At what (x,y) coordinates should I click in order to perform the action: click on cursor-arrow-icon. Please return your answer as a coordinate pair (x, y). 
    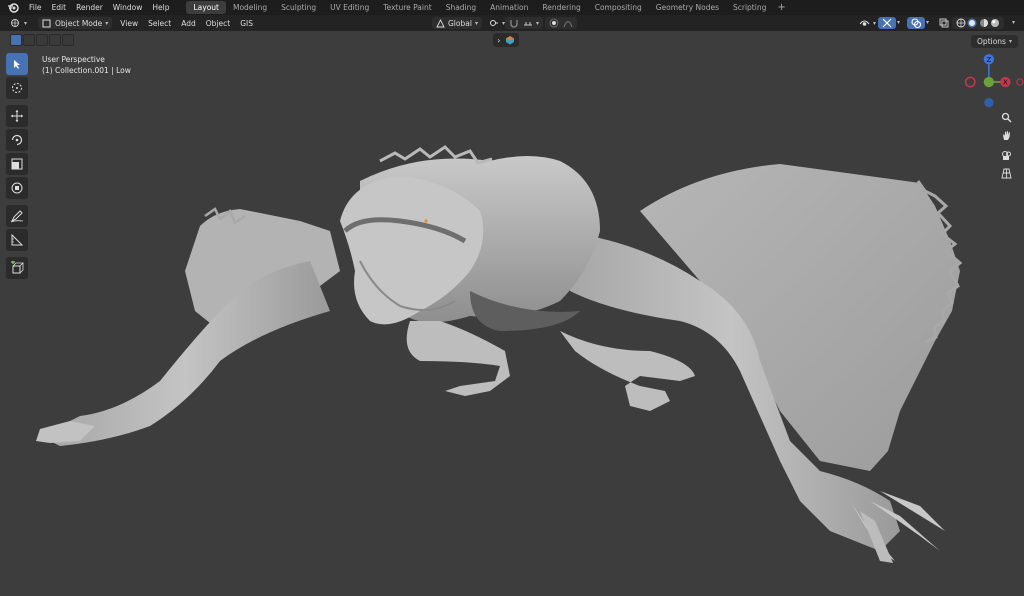
    Looking at the image, I should click on (17, 64).